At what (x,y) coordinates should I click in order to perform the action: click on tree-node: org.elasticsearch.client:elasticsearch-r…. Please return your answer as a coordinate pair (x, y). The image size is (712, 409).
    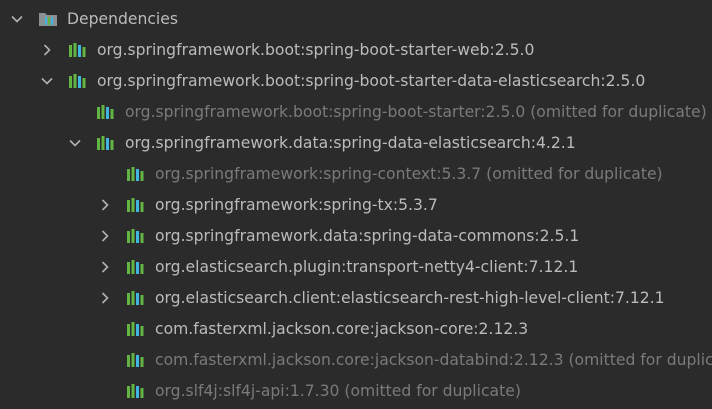
    Looking at the image, I should click on (356, 297).